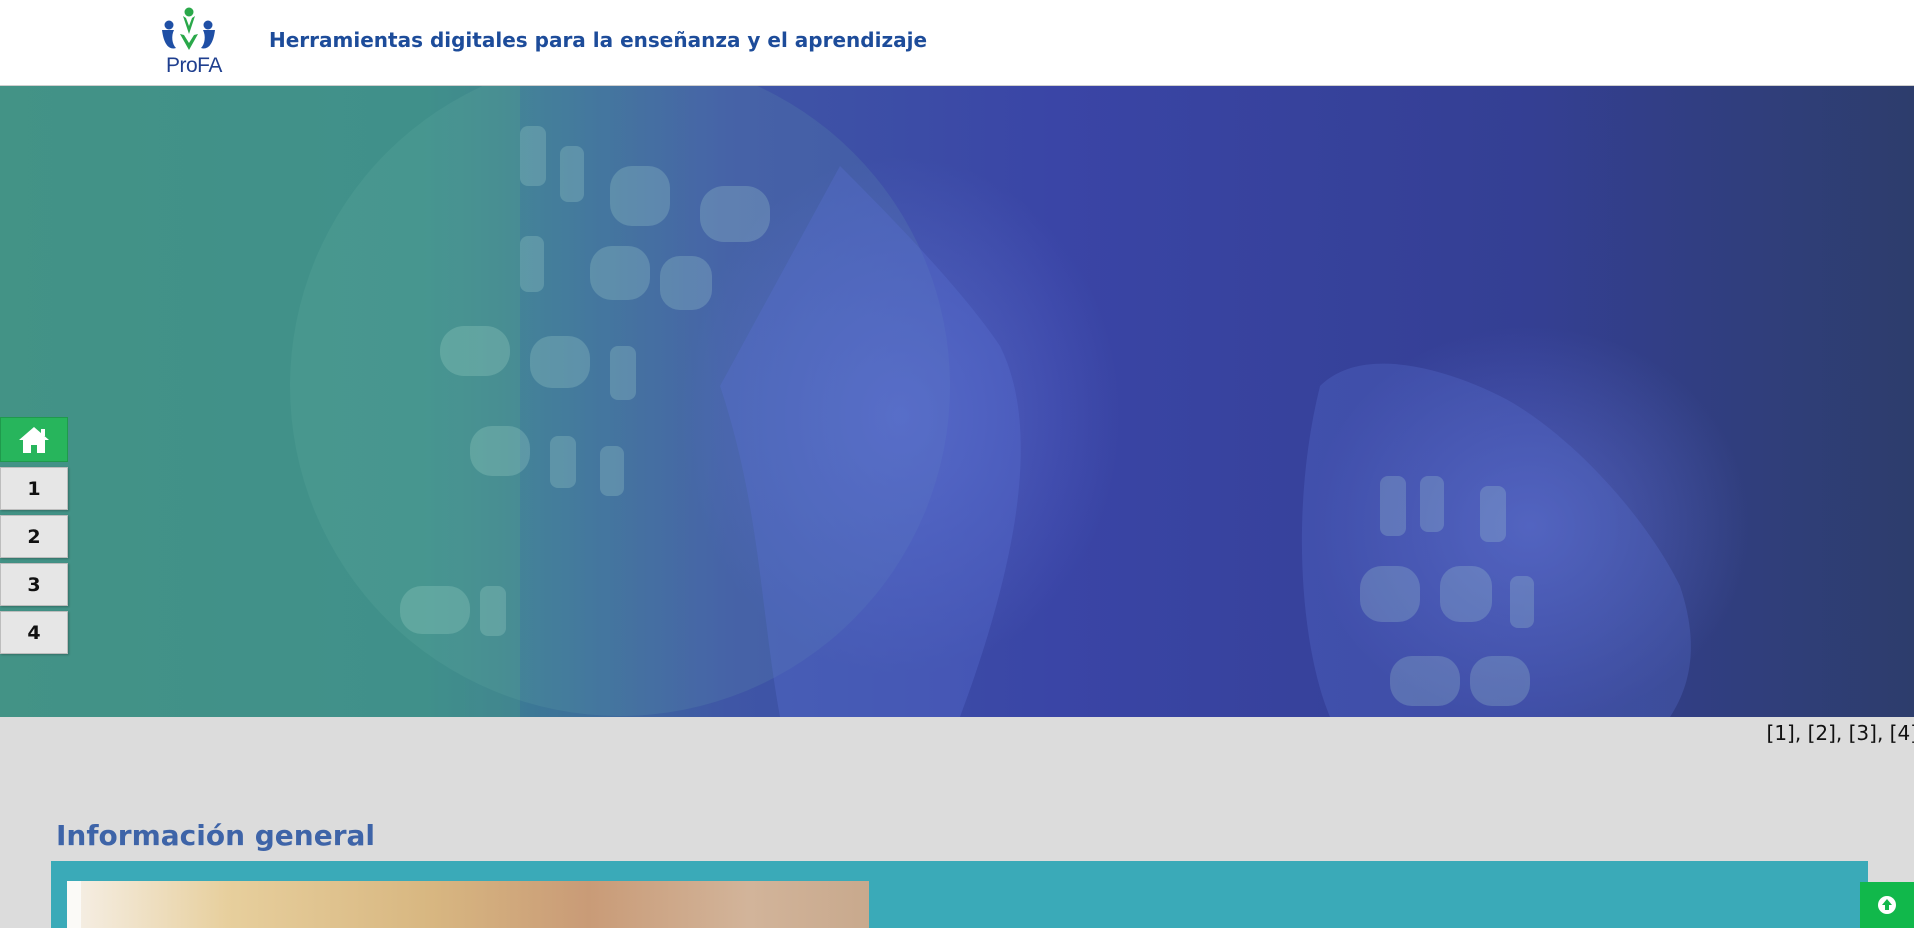  Describe the element at coordinates (34, 488) in the screenshot. I see `nav-section-1-button: 1` at that location.